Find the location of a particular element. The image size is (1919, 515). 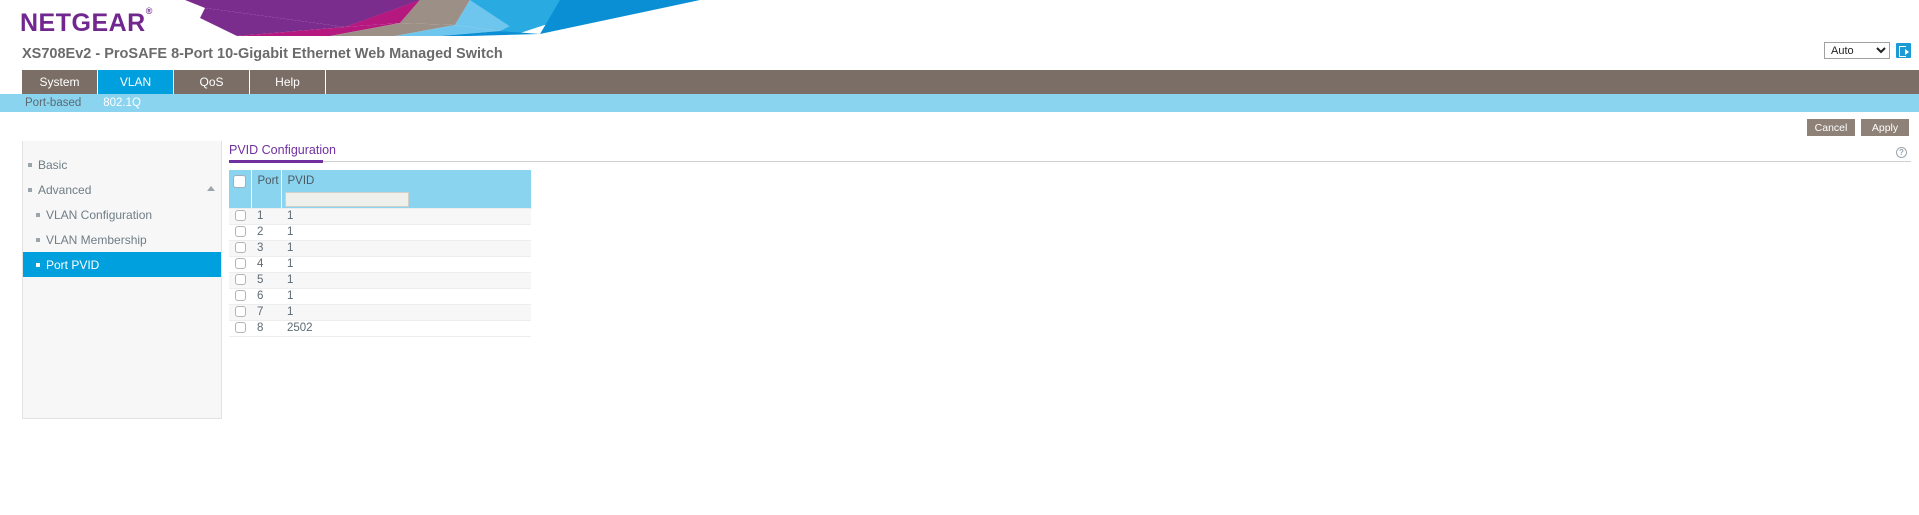

panel-title: PVID Configuration is located at coordinates (283, 150).